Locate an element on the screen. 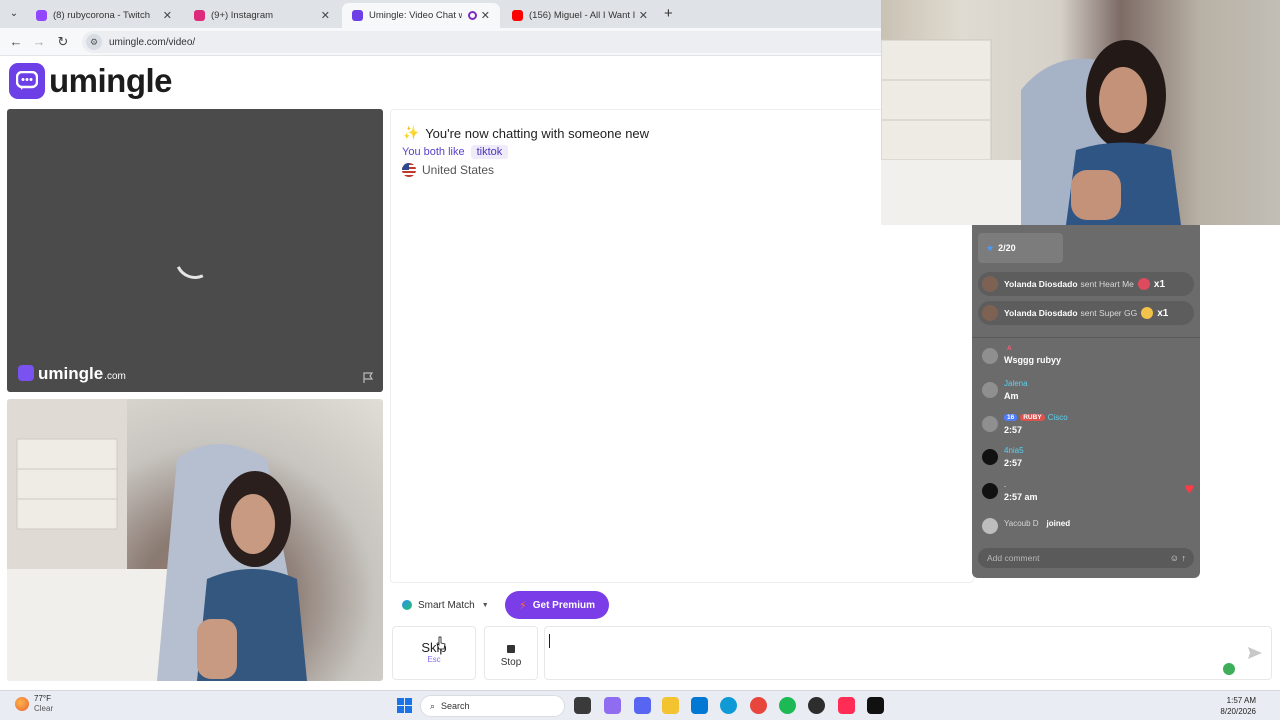  weather-widget: 77°F Clear is located at coordinates (34, 704).